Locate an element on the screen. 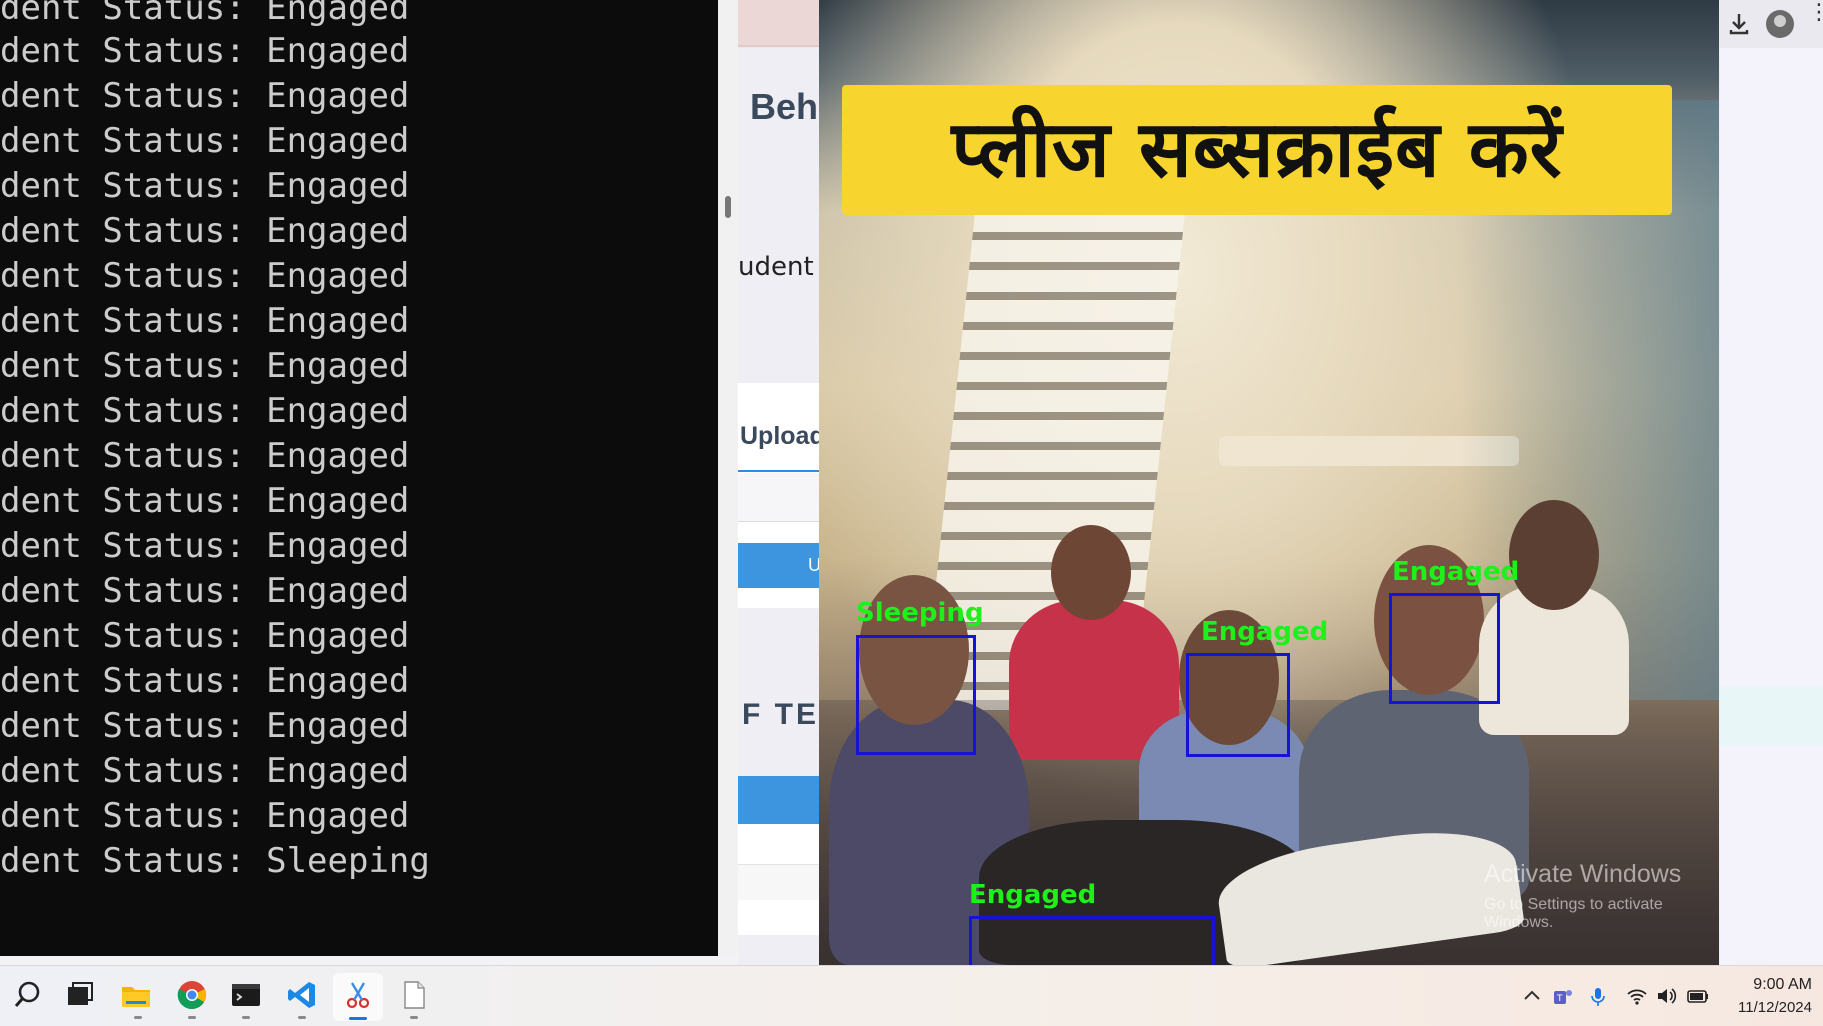  subscribe-banner: प्लीज सब्सक्राईब करें is located at coordinates (1257, 150).